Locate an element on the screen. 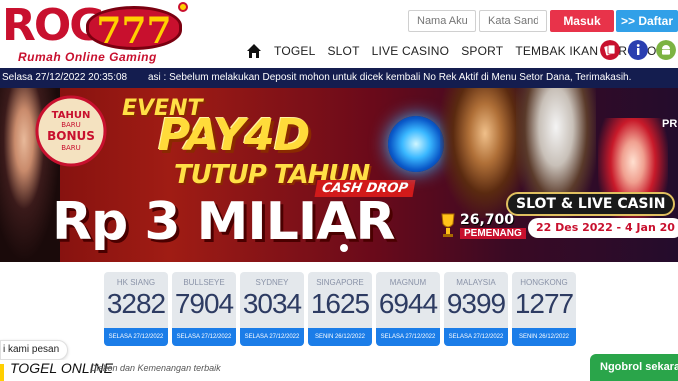 Image resolution: width=678 pixels, height=381 pixels. result-number: 1625 is located at coordinates (340, 303).